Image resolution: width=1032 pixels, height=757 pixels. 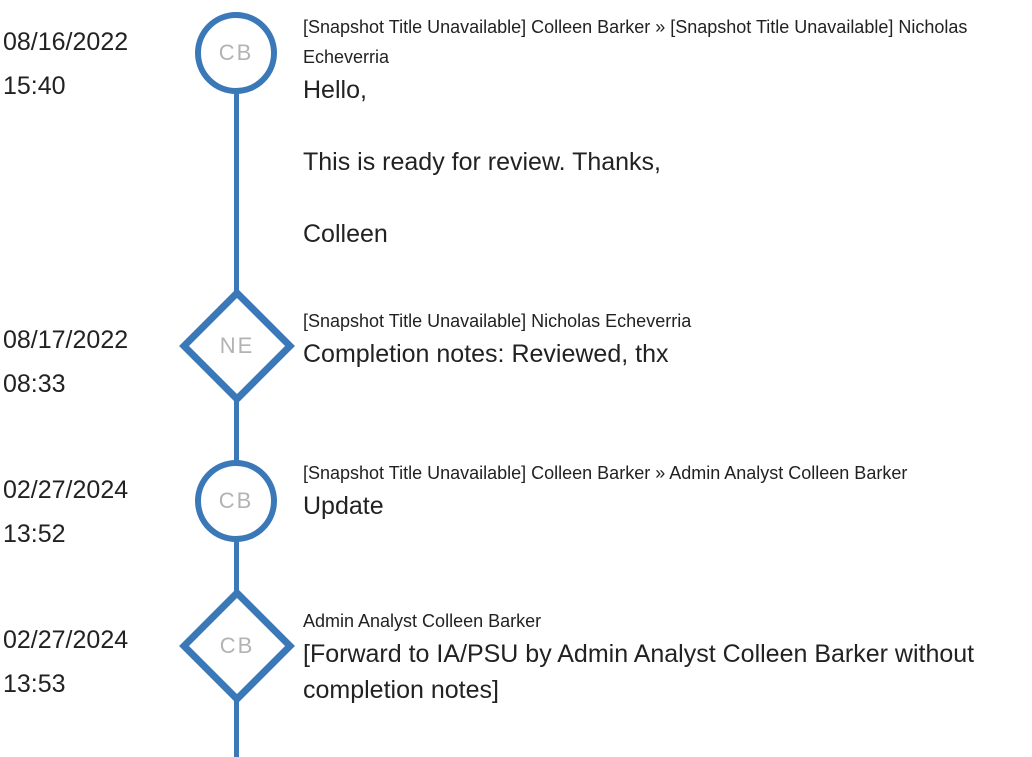 What do you see at coordinates (66, 340) in the screenshot?
I see `event-date: 08/17/2022` at bounding box center [66, 340].